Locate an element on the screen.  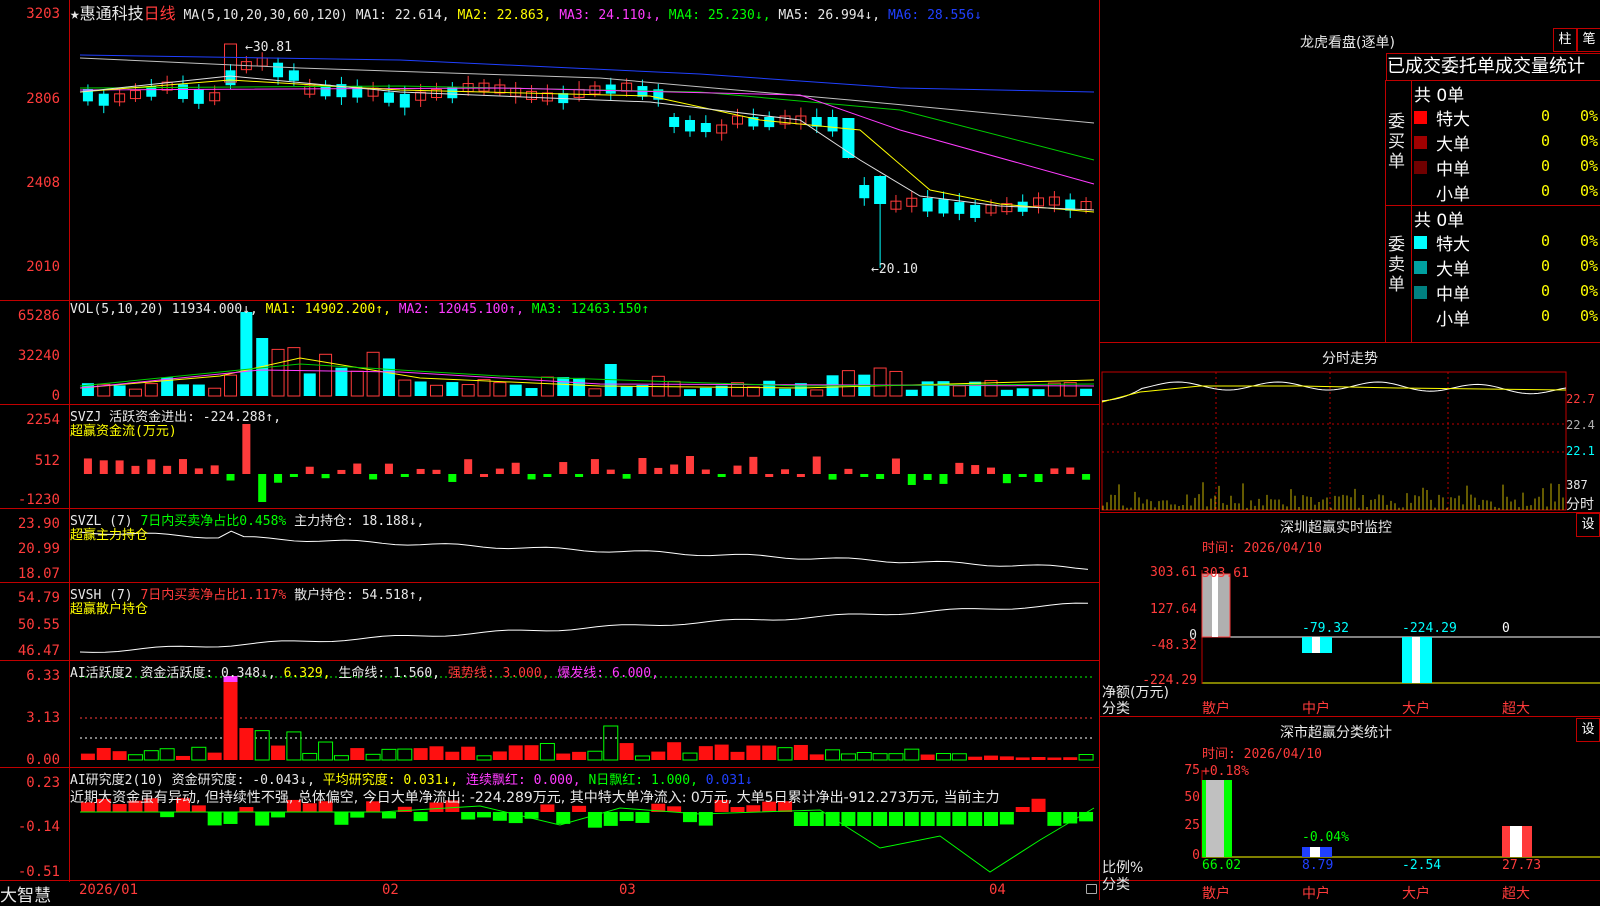
tick-mode-button: 笔 is located at coordinates (1588, 40).